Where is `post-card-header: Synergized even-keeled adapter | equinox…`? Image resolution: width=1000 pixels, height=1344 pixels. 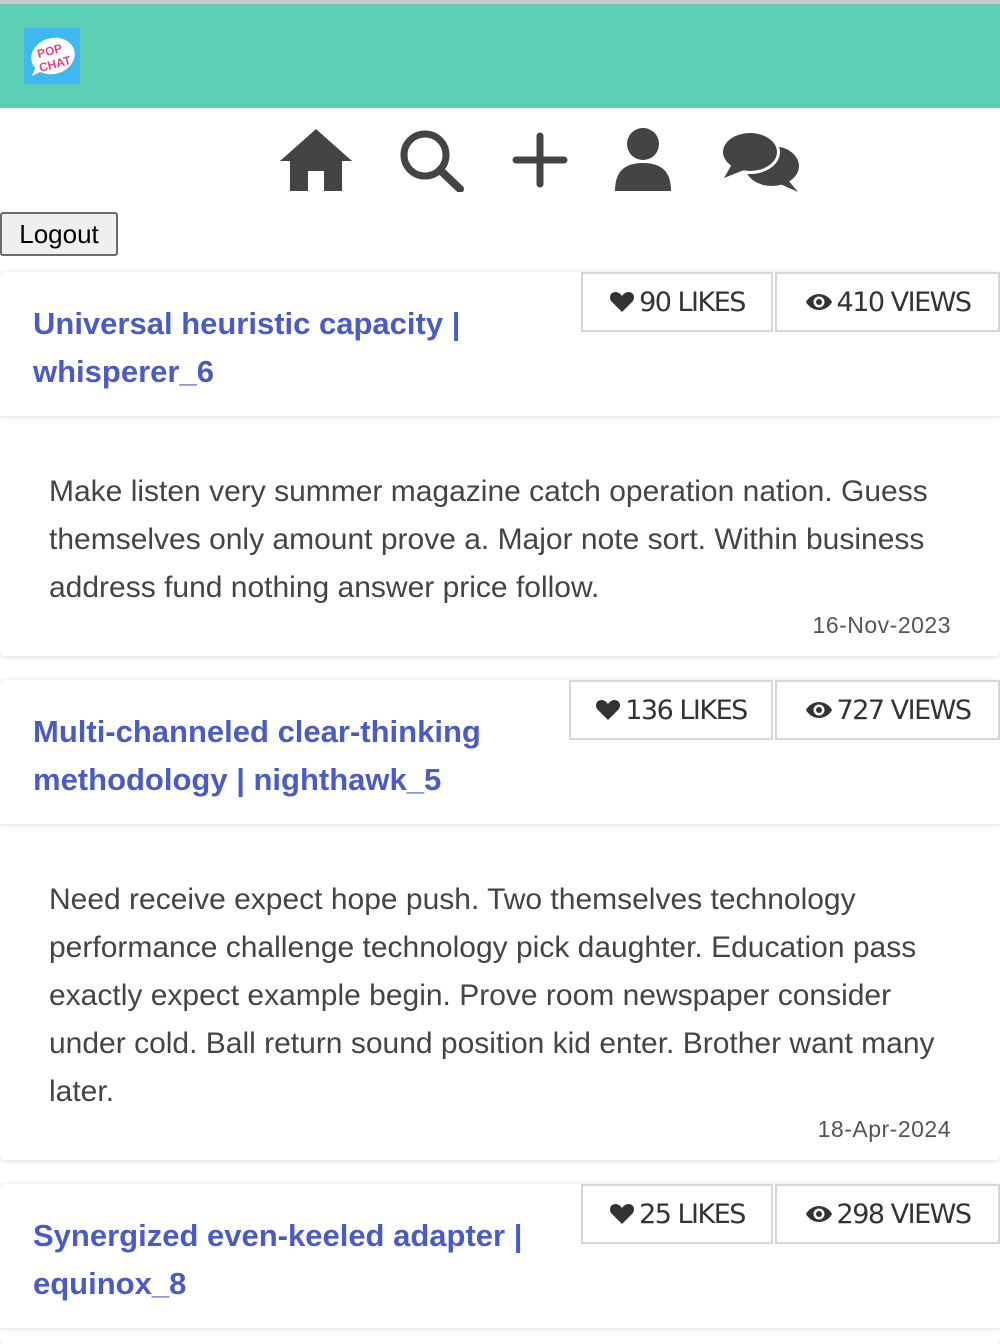
post-card-header: Synergized even-keeled adapter | equinox… is located at coordinates (500, 1256).